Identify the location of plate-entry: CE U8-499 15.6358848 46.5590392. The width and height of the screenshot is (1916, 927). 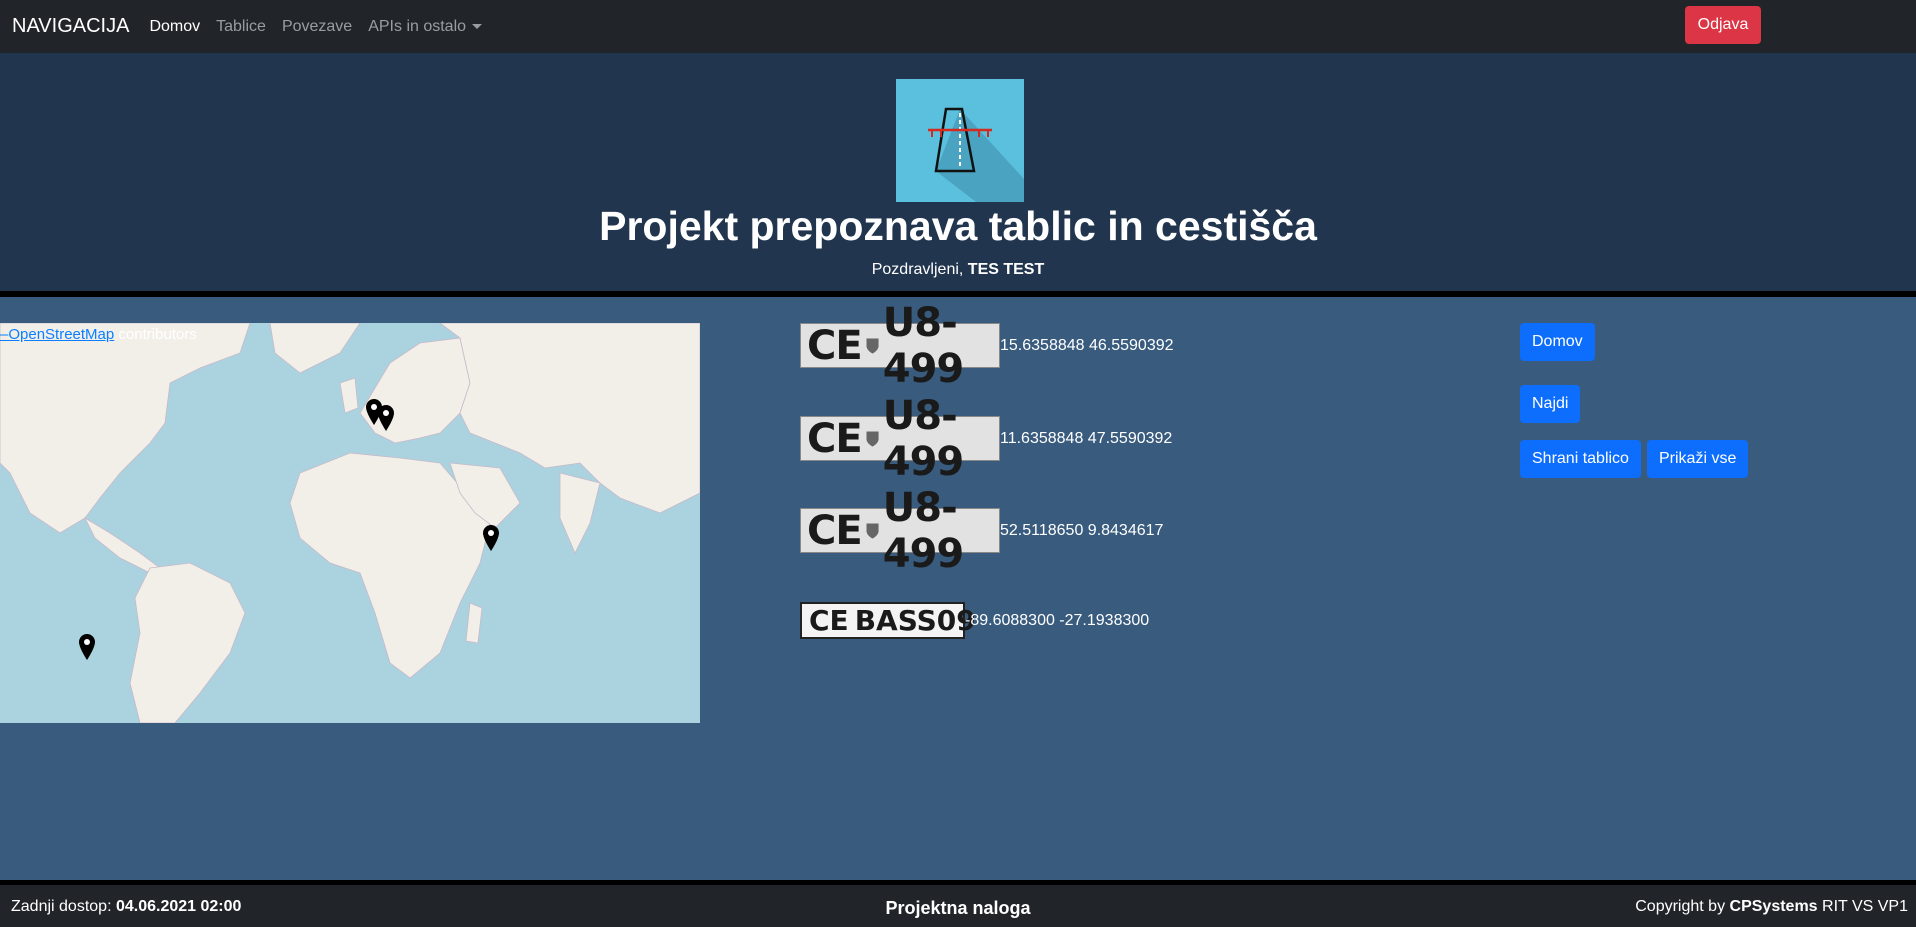
(987, 346).